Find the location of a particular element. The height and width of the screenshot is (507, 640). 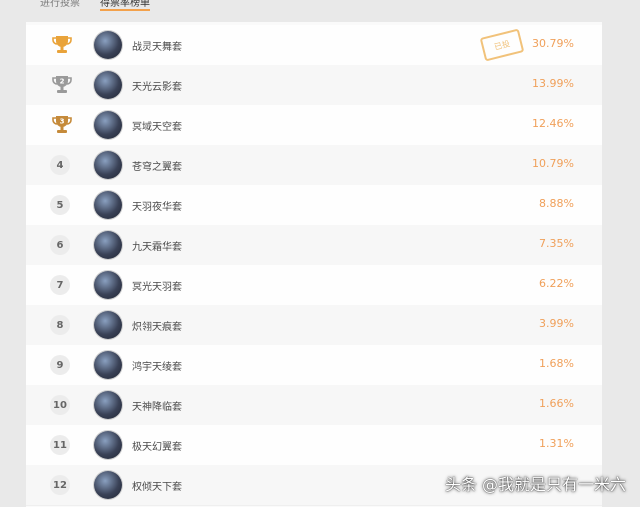

list-item: 5 天羽夜华套 8.88% is located at coordinates (314, 205).